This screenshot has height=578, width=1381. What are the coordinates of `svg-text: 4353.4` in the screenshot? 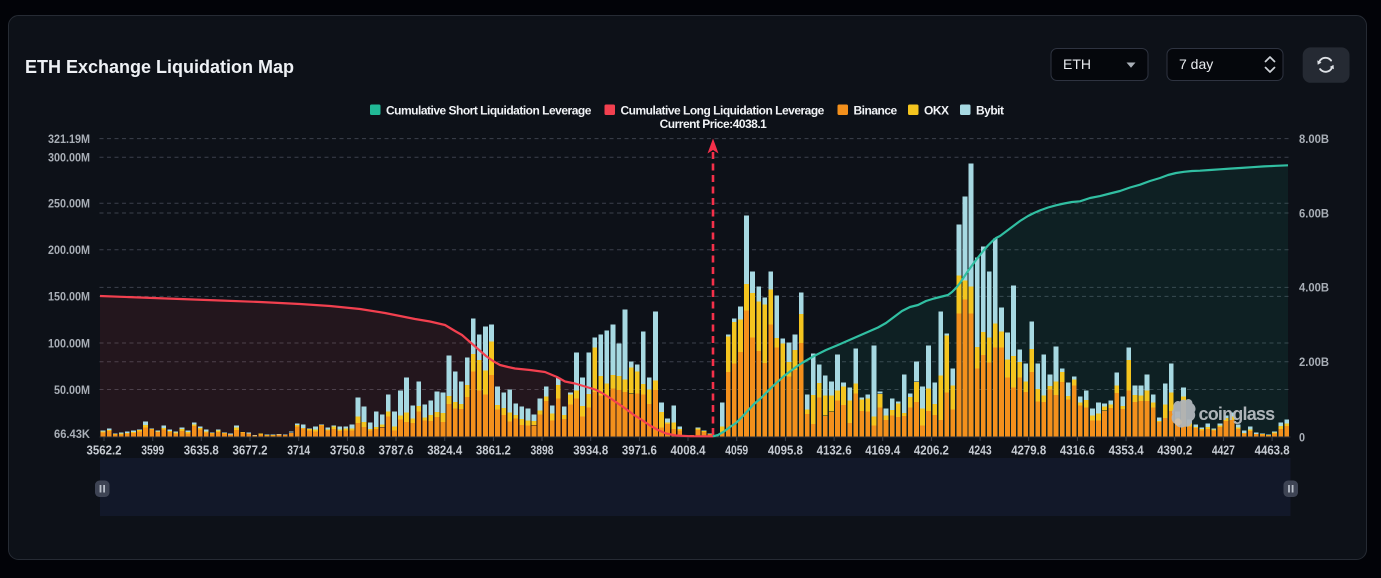 It's located at (1127, 450).